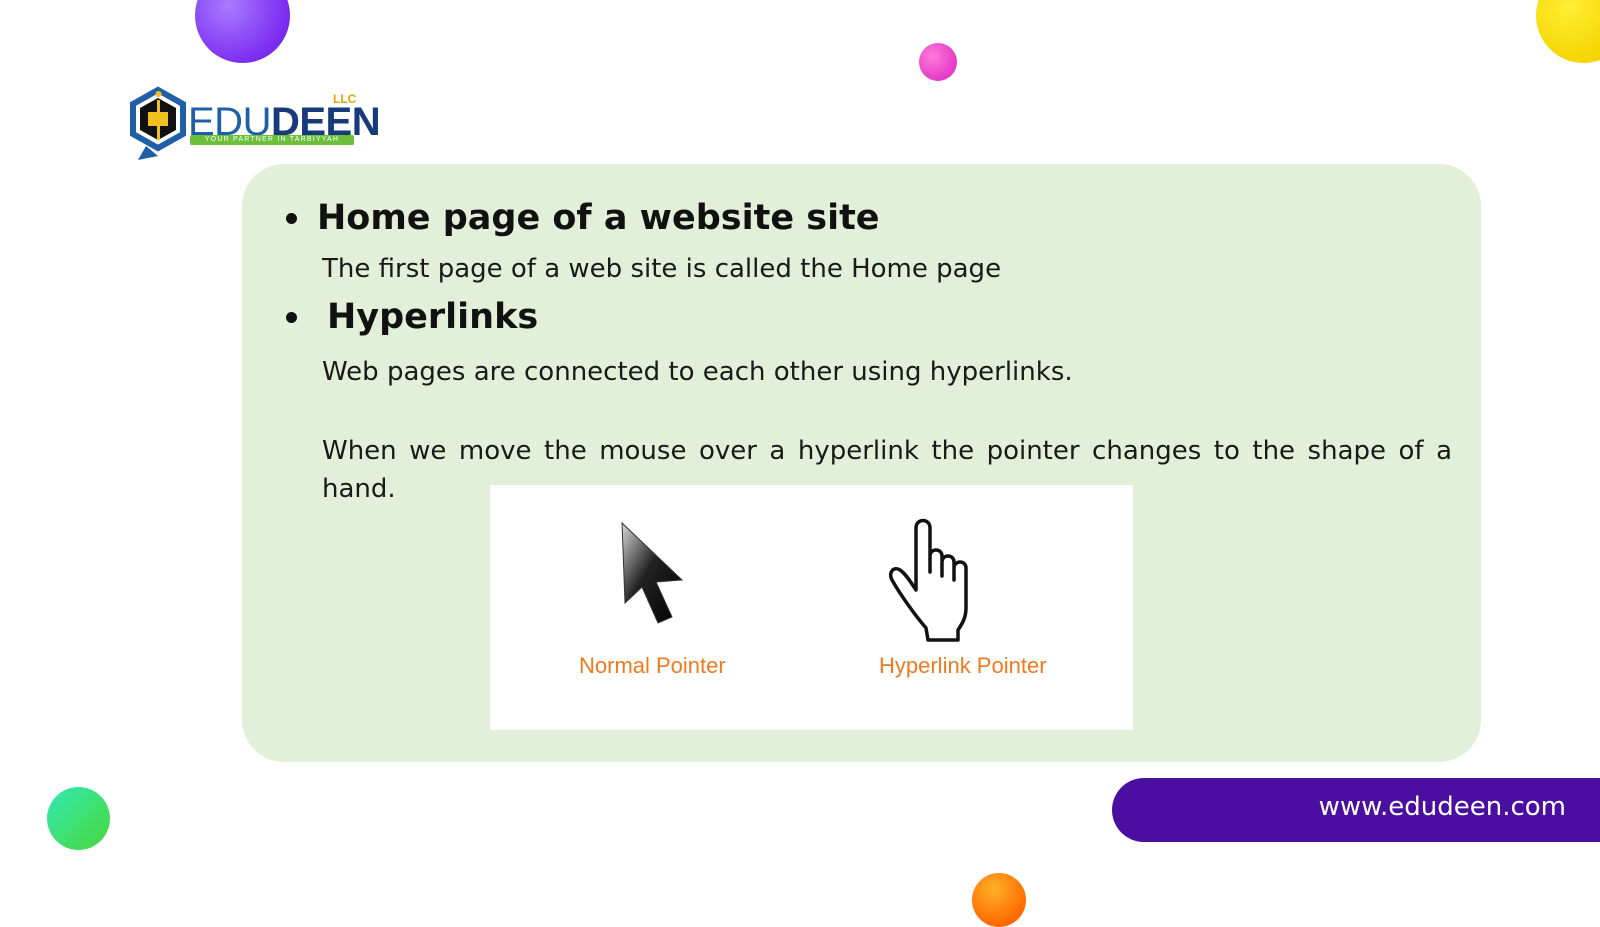  What do you see at coordinates (938, 62) in the screenshot?
I see `decorative-pink-circle` at bounding box center [938, 62].